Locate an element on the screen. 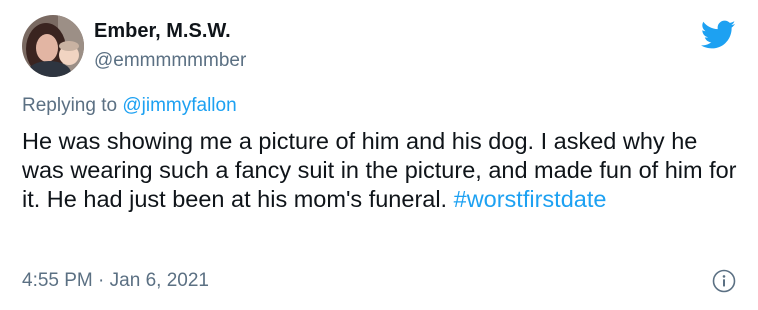 Image resolution: width=758 pixels, height=310 pixels. hashtag-link: #worstfirstdate is located at coordinates (530, 199).